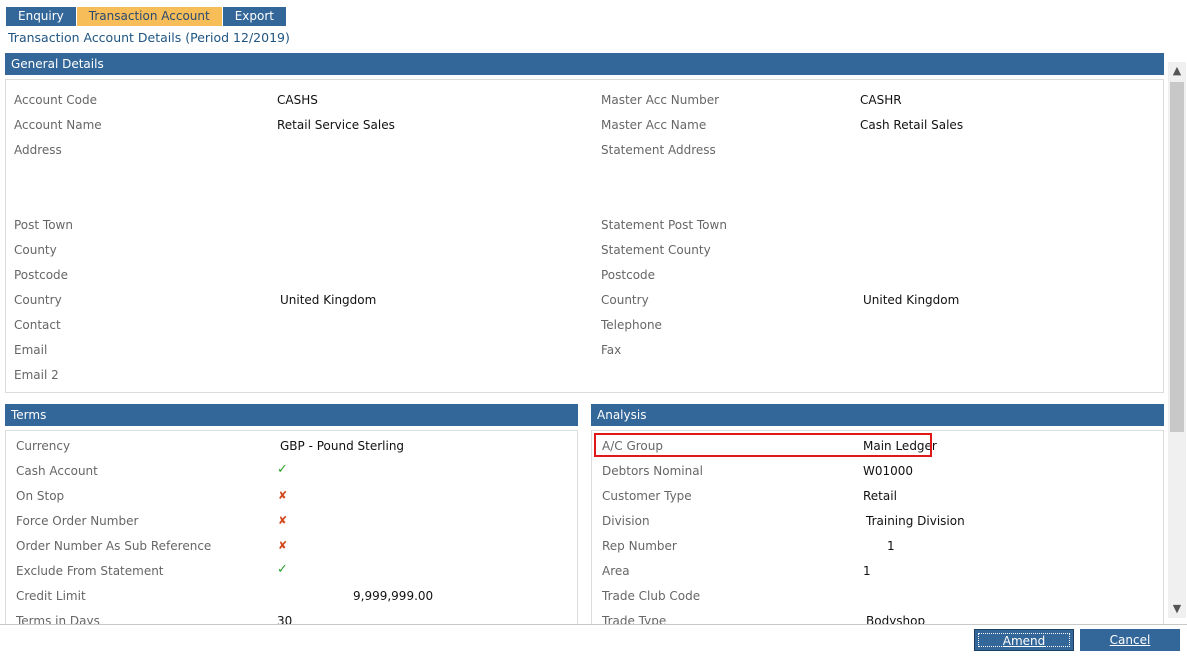 The width and height of the screenshot is (1187, 662). Describe the element at coordinates (57, 471) in the screenshot. I see `label-cash-account: Cash Account` at that location.